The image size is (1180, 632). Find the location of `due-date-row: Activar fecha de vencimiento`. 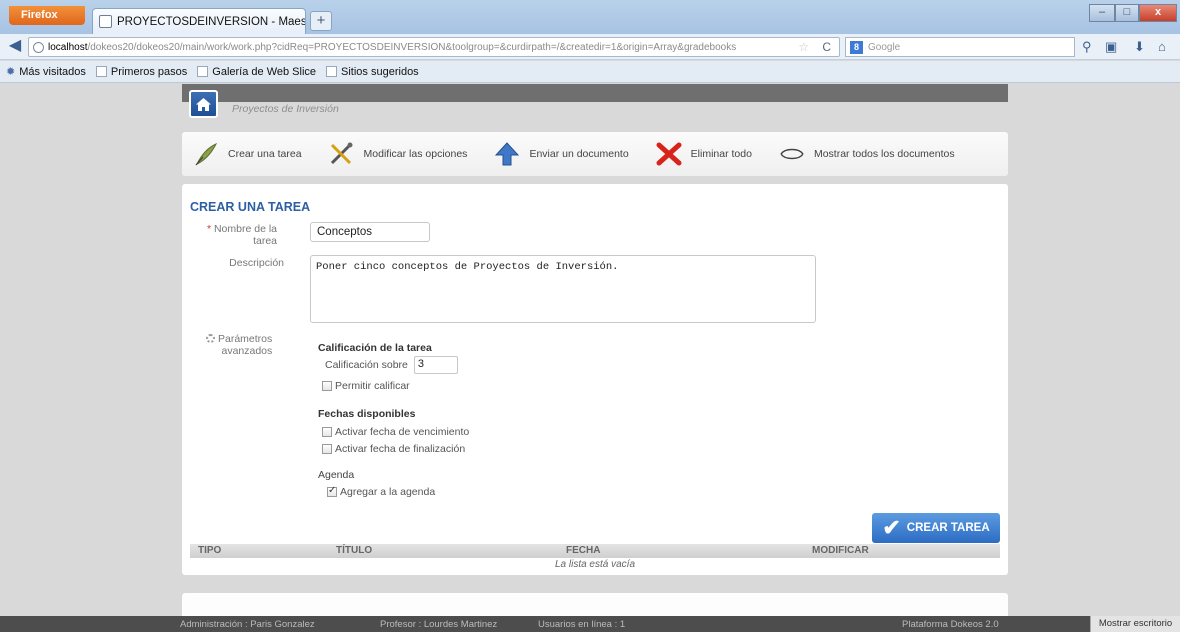

due-date-row: Activar fecha de vencimiento is located at coordinates (395, 432).